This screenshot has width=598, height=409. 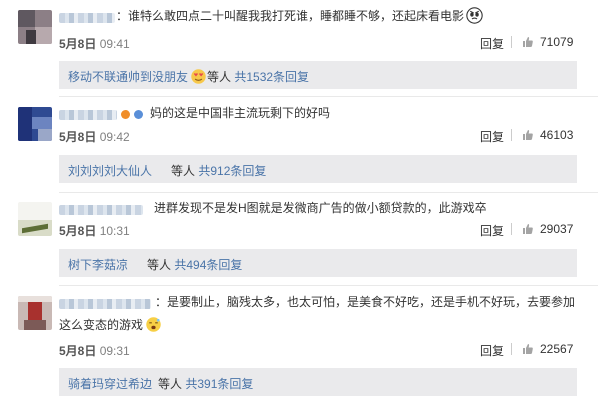 What do you see at coordinates (208, 265) in the screenshot?
I see `view-all-replies-link: 共494条回复` at bounding box center [208, 265].